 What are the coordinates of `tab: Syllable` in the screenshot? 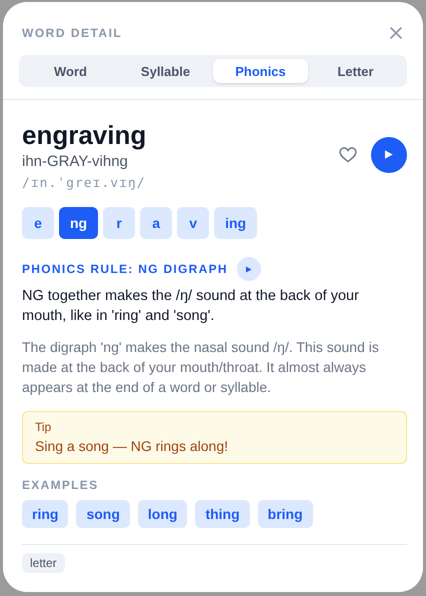 It's located at (165, 71).